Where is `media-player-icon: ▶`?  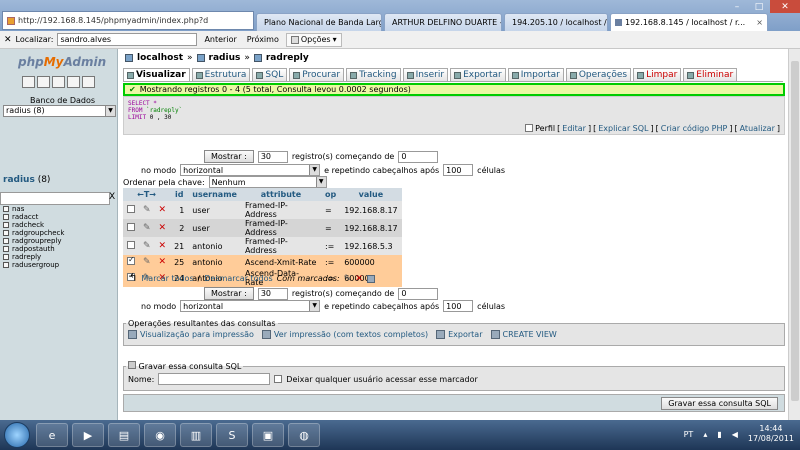
media-player-icon: ▶ is located at coordinates (88, 435).